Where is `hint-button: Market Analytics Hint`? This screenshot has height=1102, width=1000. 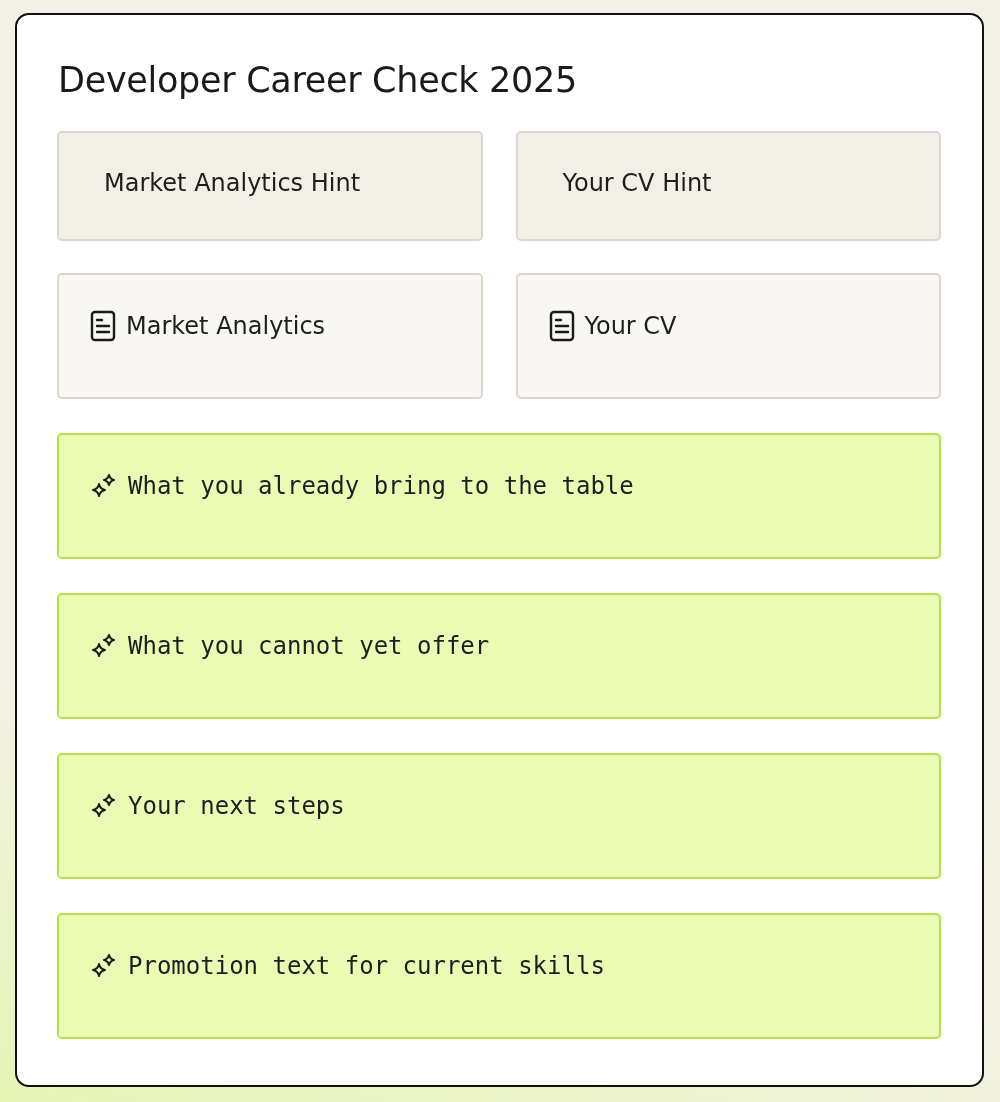 hint-button: Market Analytics Hint is located at coordinates (270, 186).